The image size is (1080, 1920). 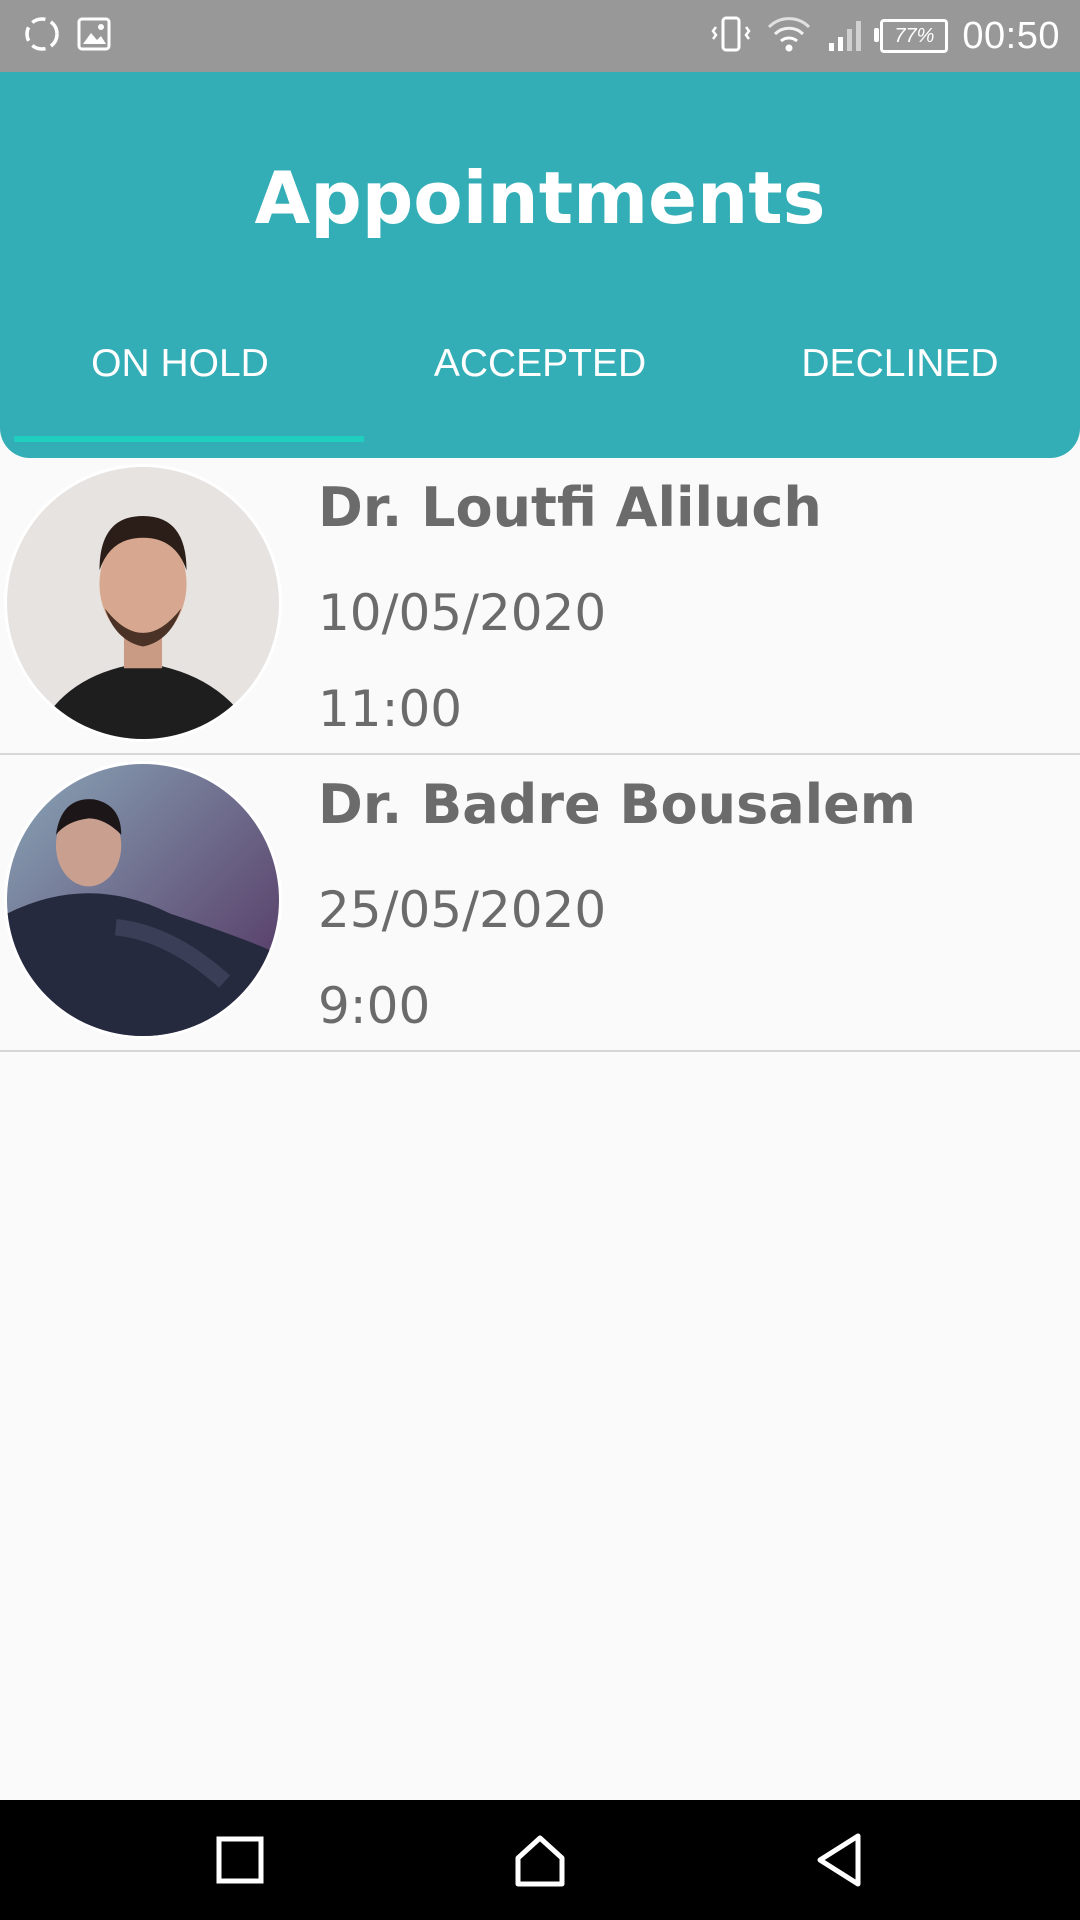 I want to click on image-icon, so click(x=94, y=36).